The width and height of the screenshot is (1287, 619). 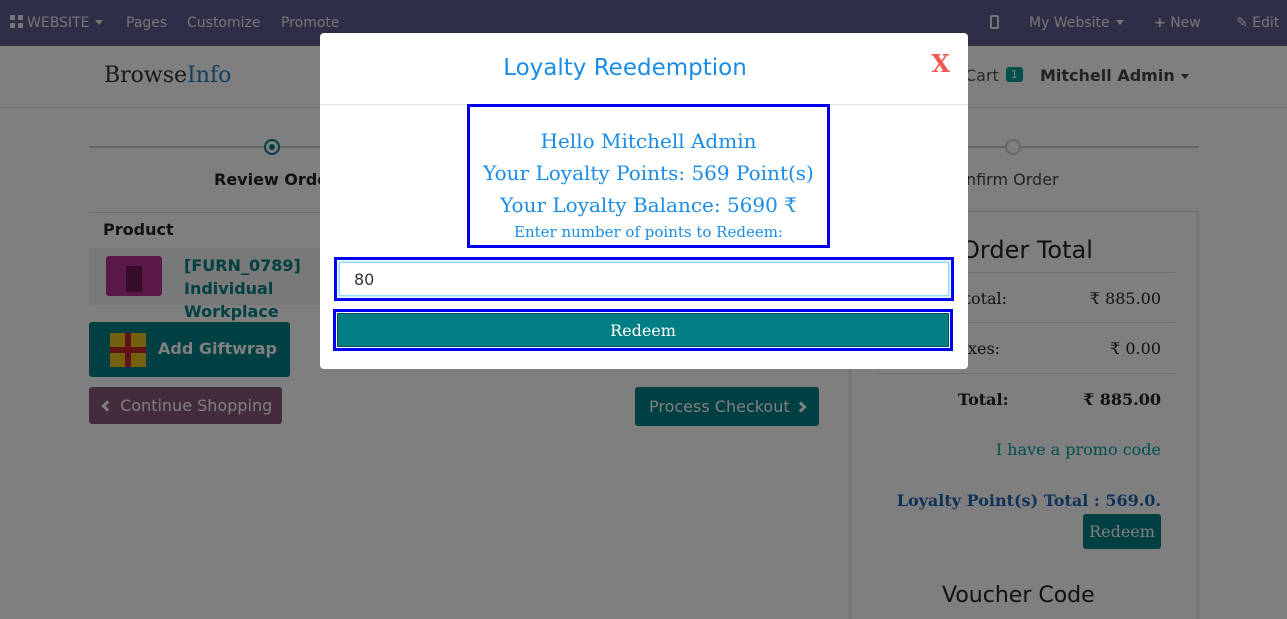 I want to click on points-to-redeem-input, so click(x=644, y=279).